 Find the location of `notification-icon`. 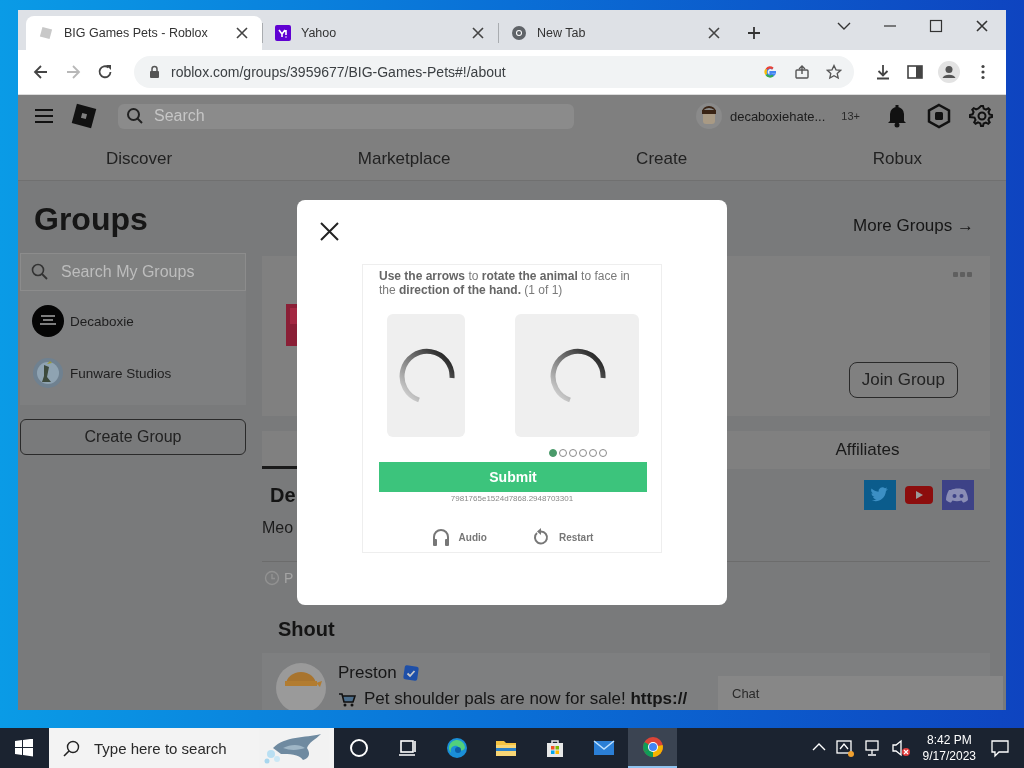

notification-icon is located at coordinates (1000, 748).